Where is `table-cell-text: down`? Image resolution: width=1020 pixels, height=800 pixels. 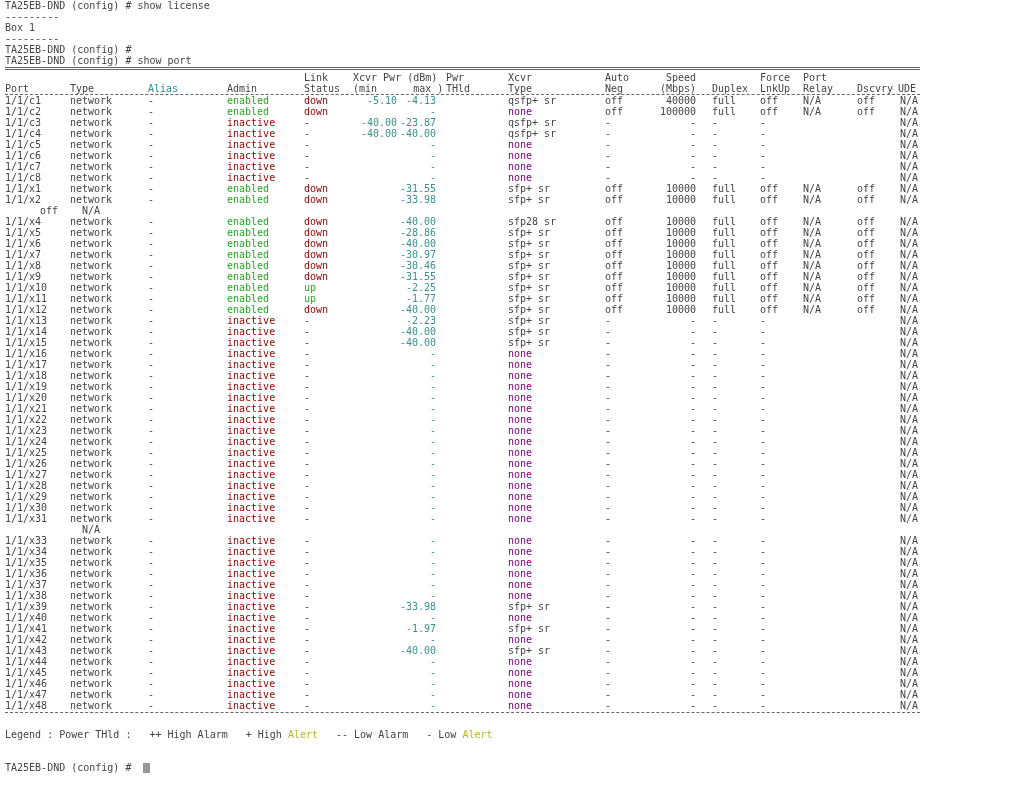
table-cell-text: down is located at coordinates (317, 265).